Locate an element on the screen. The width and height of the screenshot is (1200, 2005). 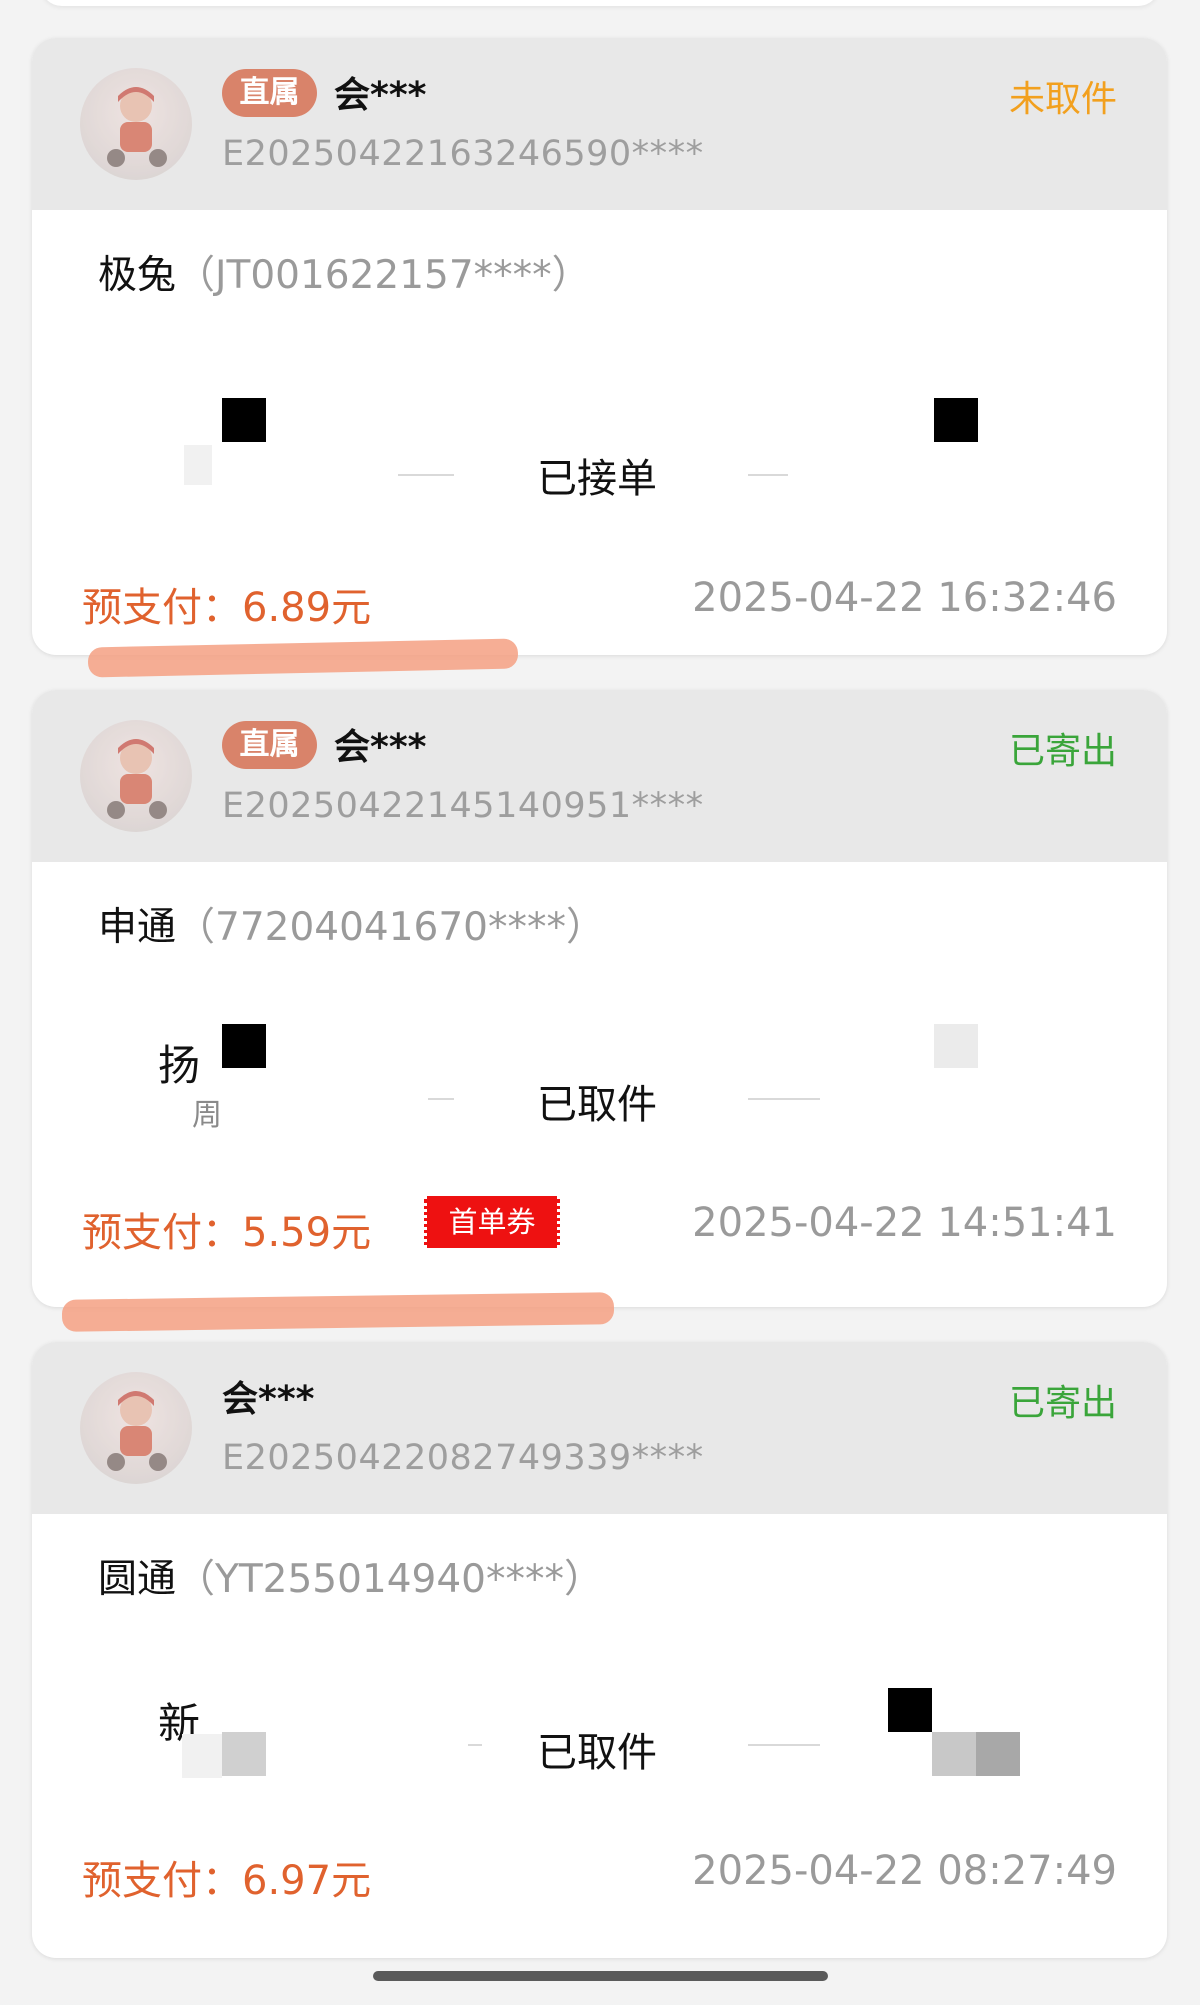
order-id: E20250422163246590**** is located at coordinates (463, 154).